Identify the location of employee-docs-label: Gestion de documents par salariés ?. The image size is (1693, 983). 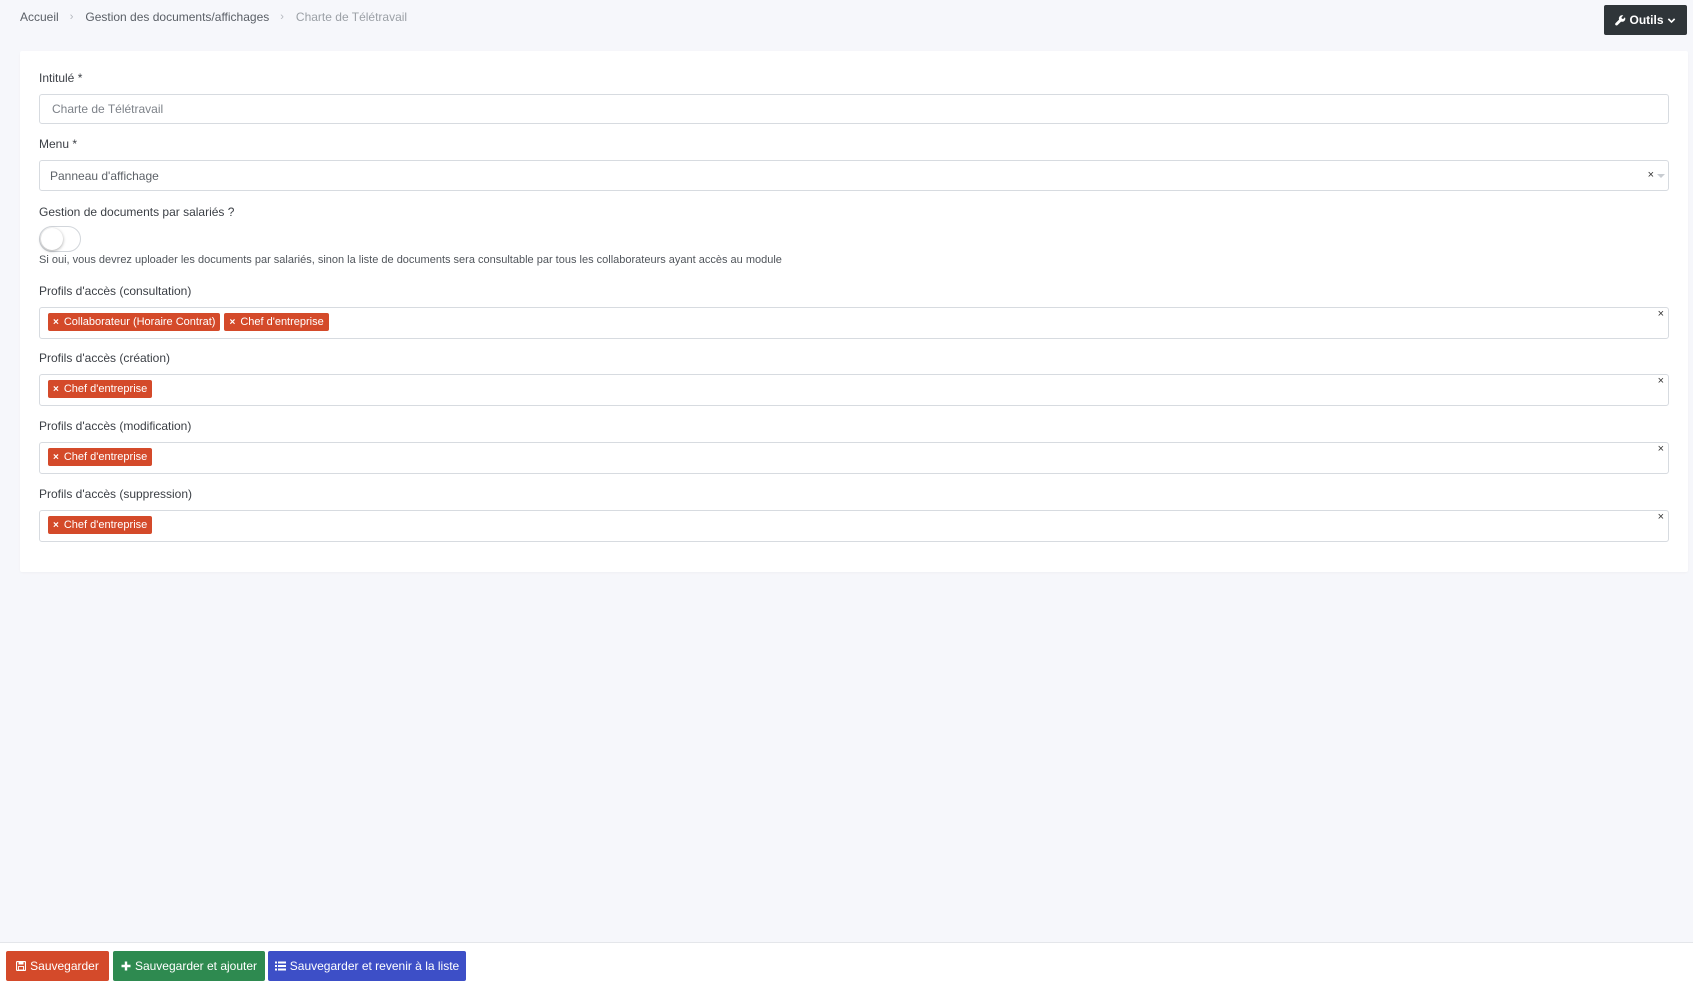
(137, 212).